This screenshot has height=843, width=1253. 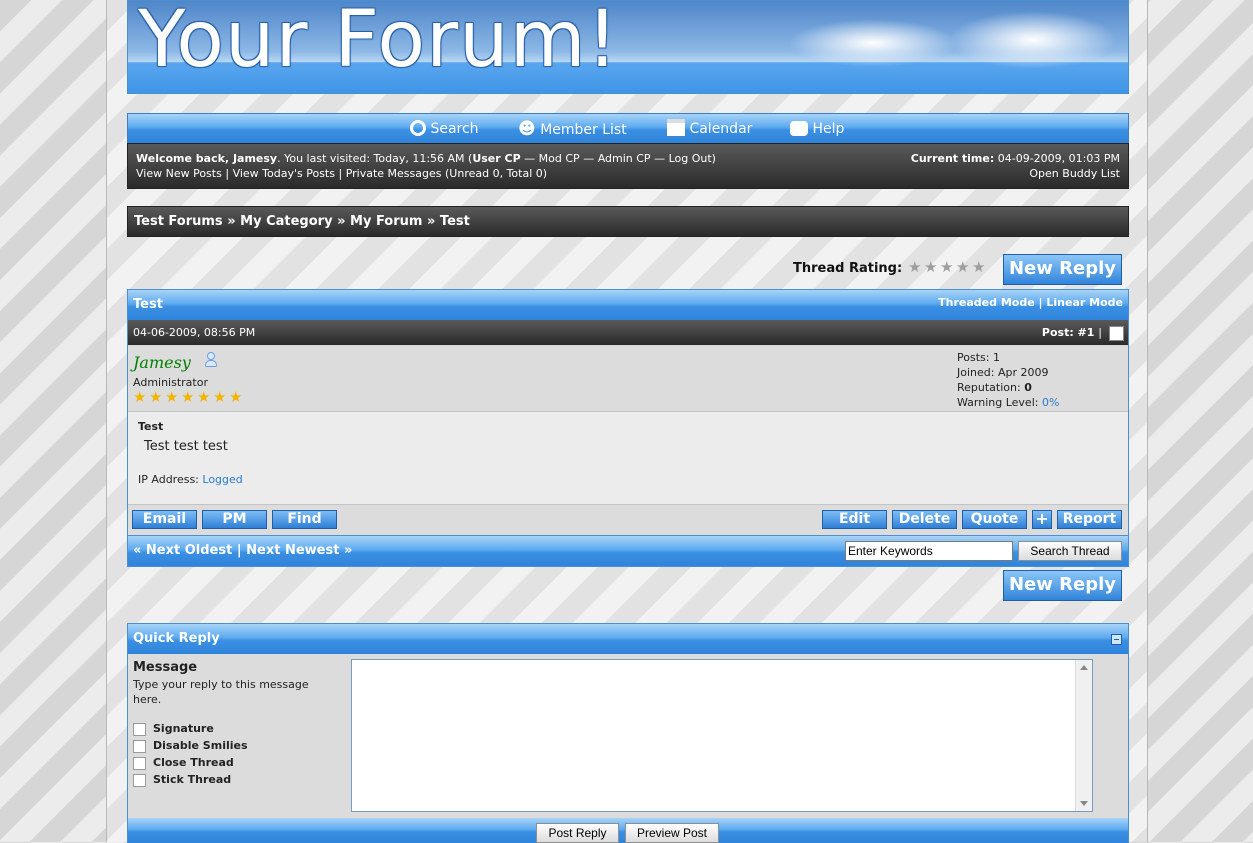 What do you see at coordinates (1042, 519) in the screenshot?
I see `multiquote-plus-button: +` at bounding box center [1042, 519].